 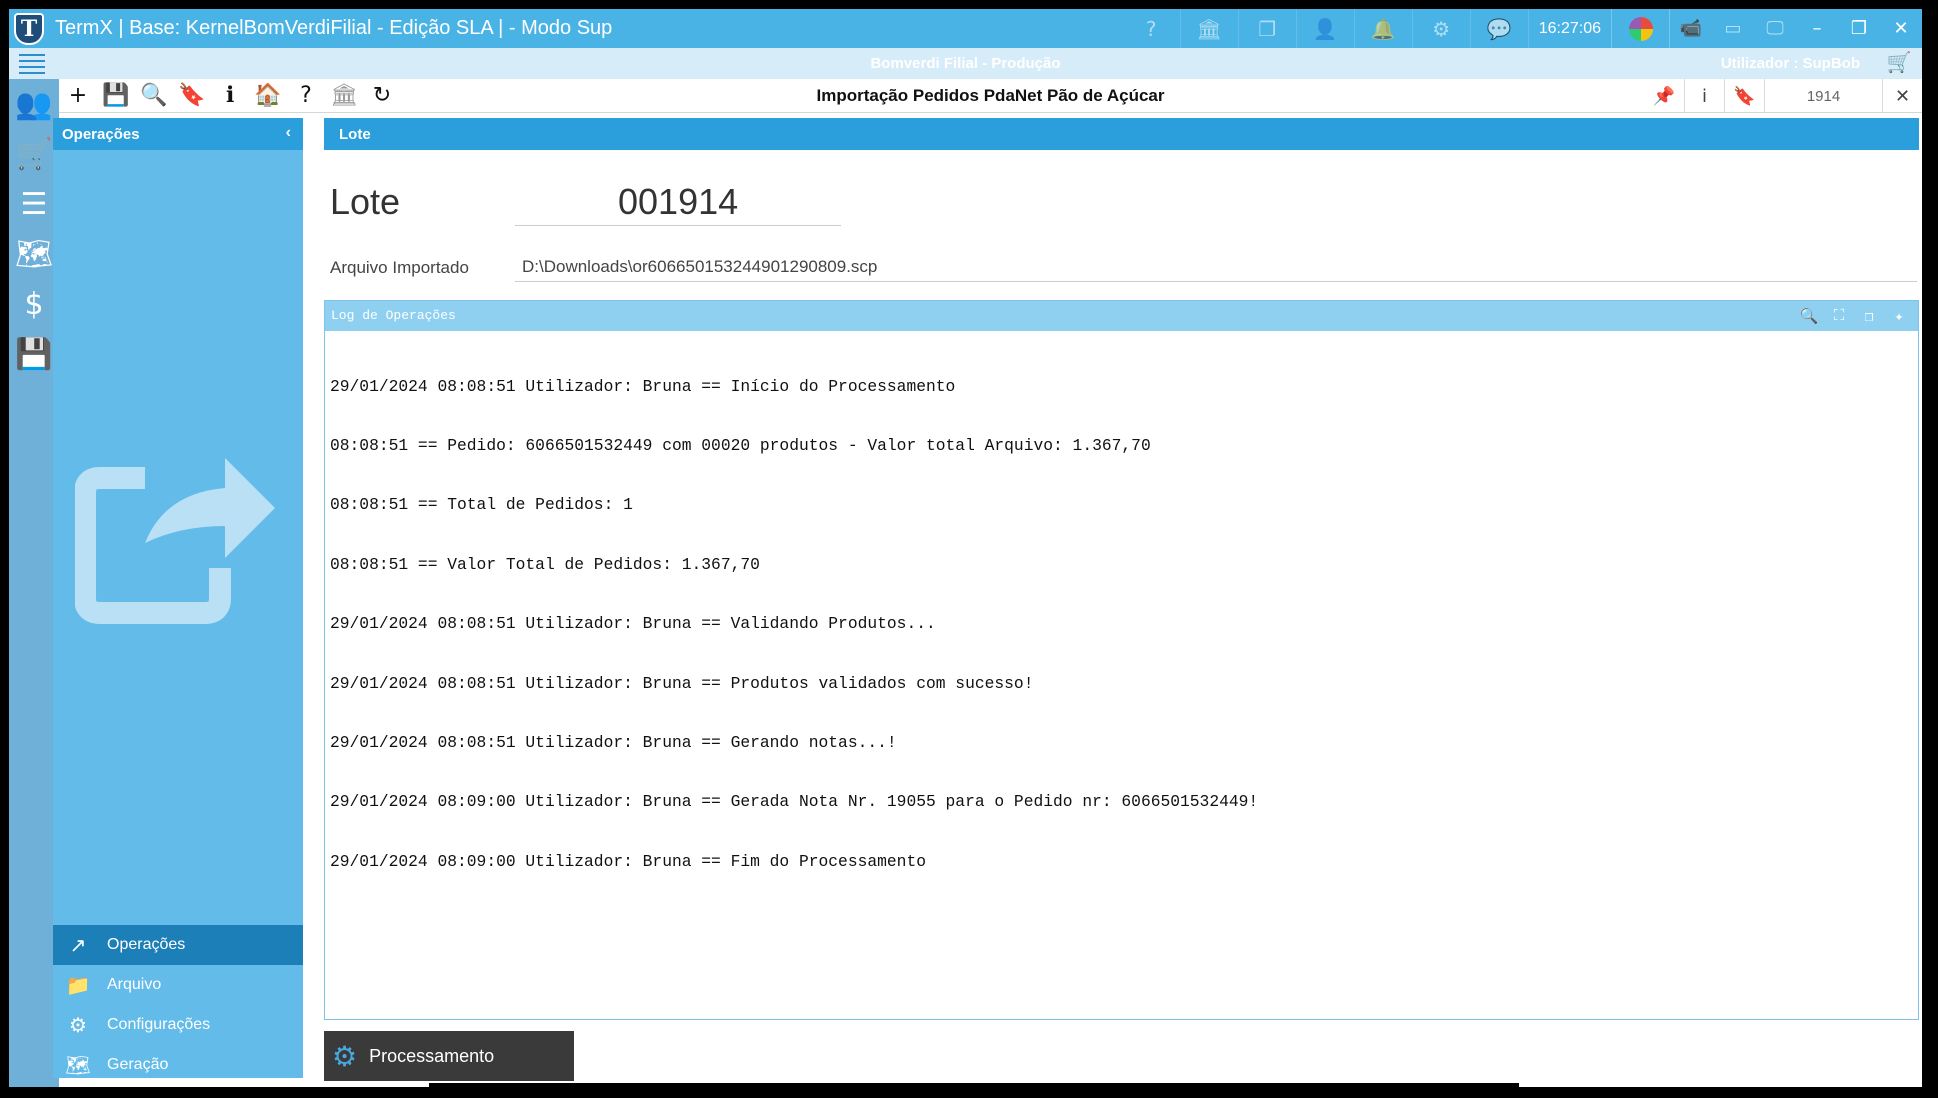 I want to click on ops-item-label: Operações, so click(x=146, y=944).